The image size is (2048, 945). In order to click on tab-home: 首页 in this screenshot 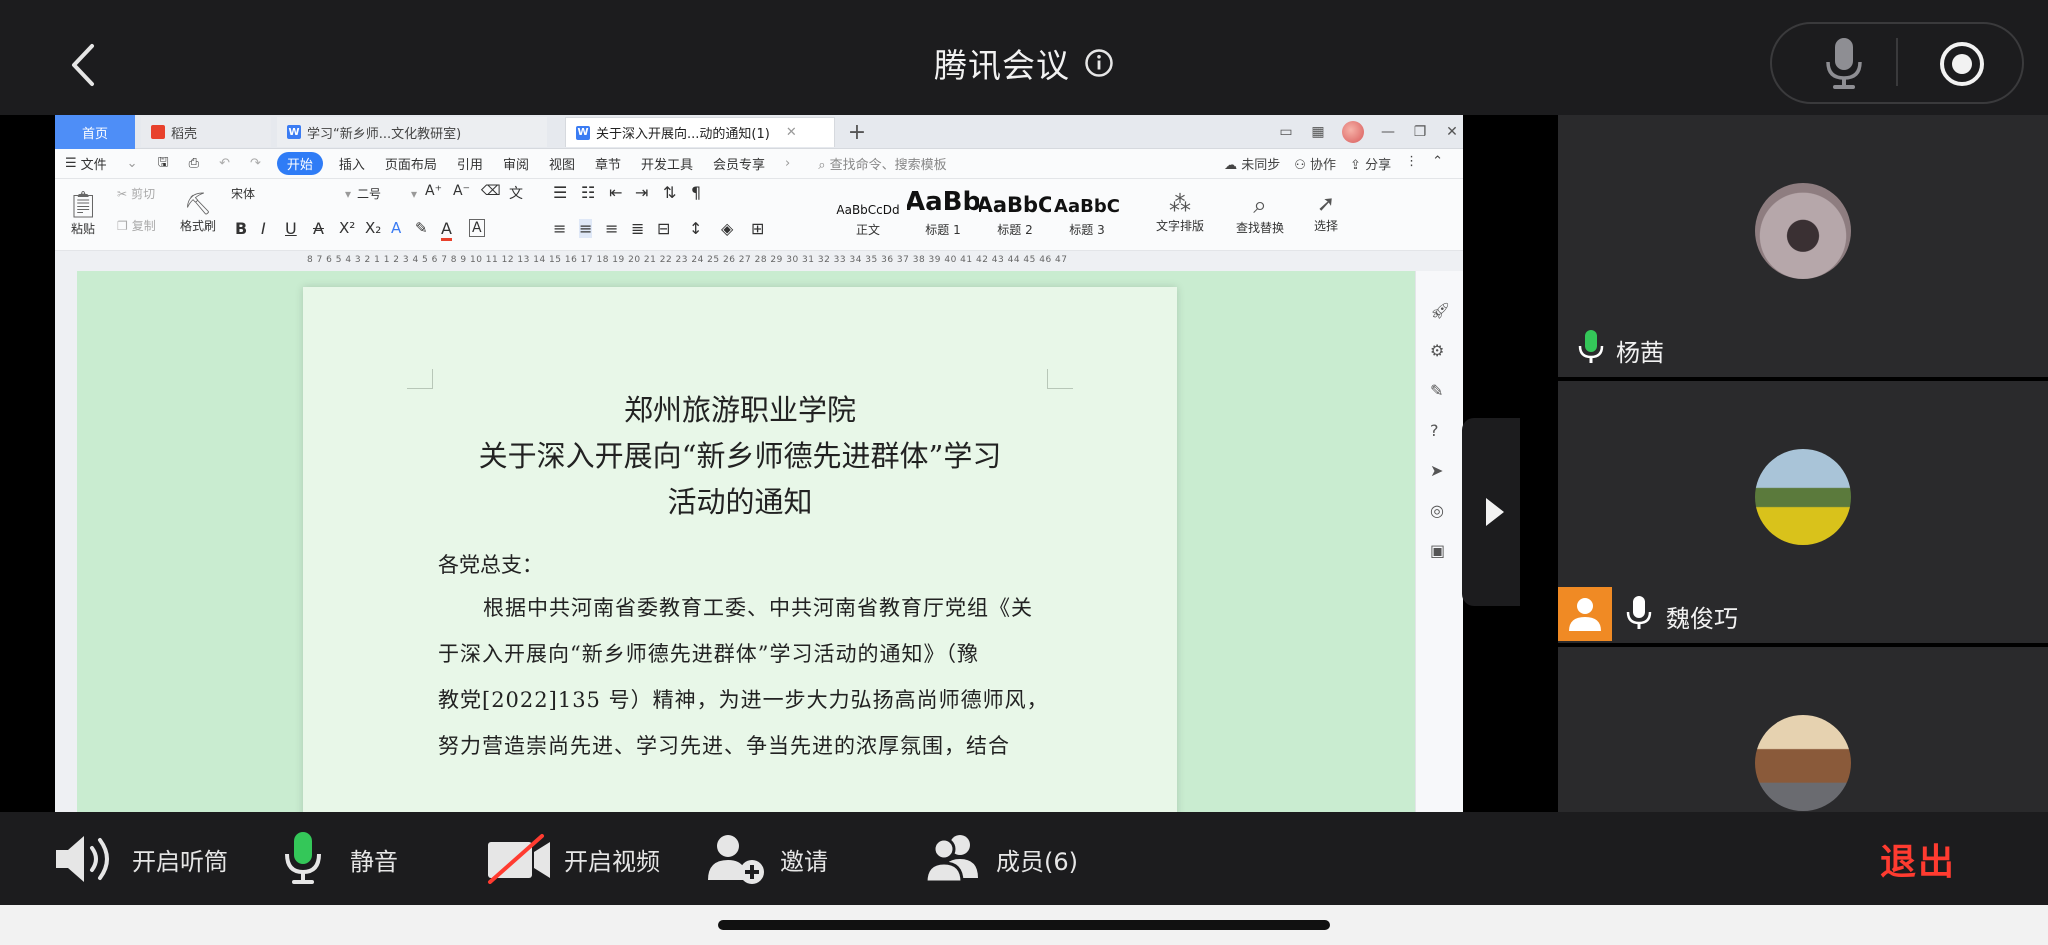, I will do `click(95, 132)`.